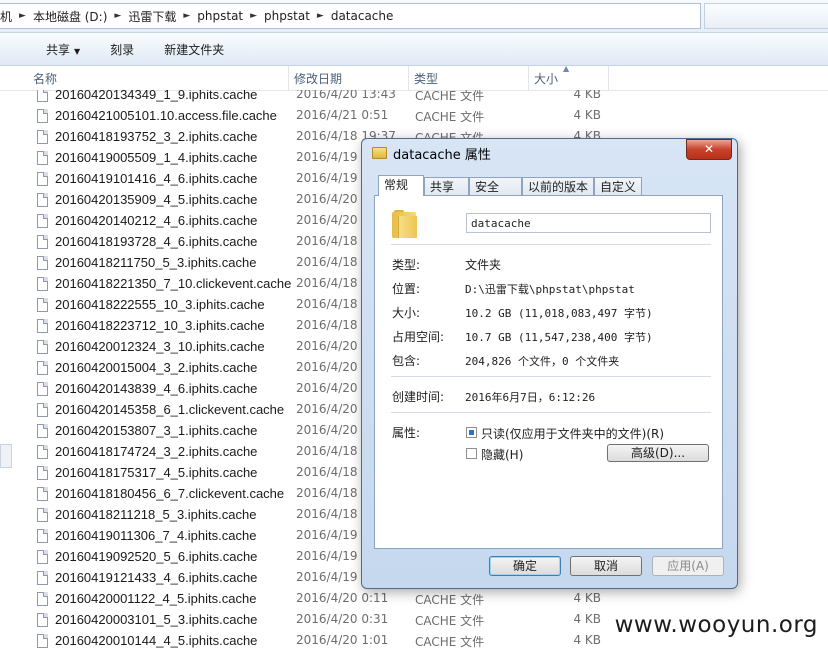 This screenshot has width=828, height=652. Describe the element at coordinates (6, 456) in the screenshot. I see `navigation-pane-edge` at that location.